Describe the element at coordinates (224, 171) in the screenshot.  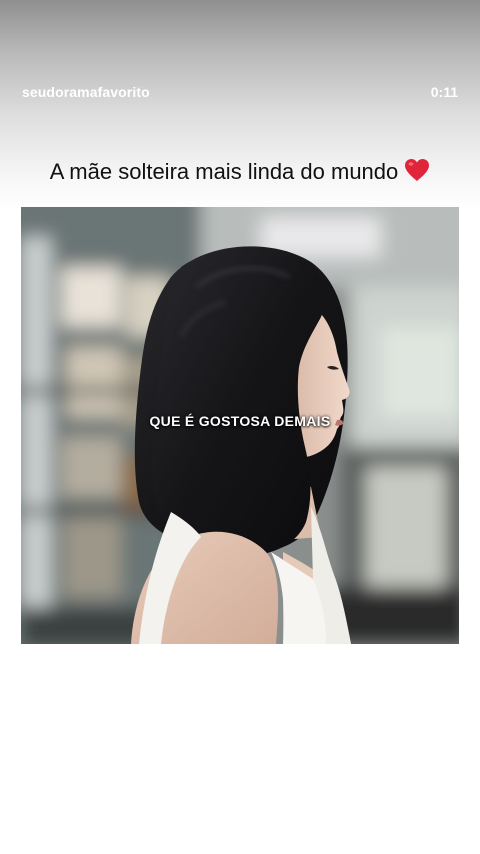
I see `caption-text: A mãe solteira mais linda do mundo` at that location.